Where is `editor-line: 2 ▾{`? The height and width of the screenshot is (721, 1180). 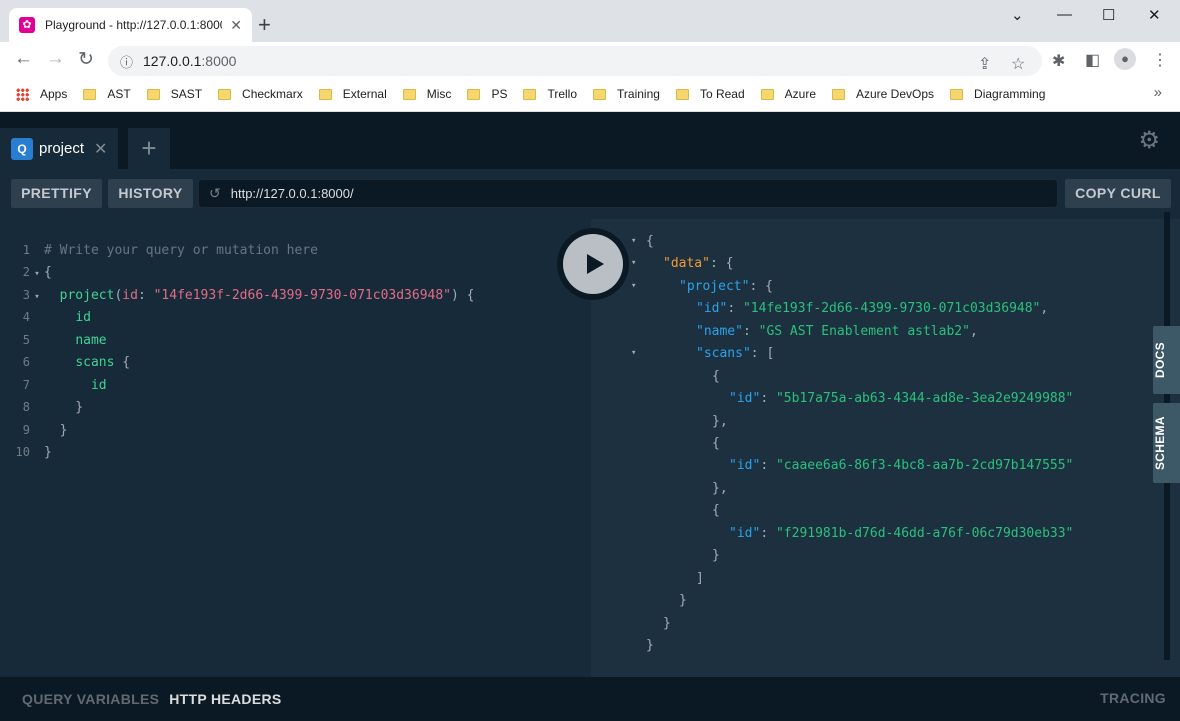
editor-line: 2 ▾{ is located at coordinates (295, 272).